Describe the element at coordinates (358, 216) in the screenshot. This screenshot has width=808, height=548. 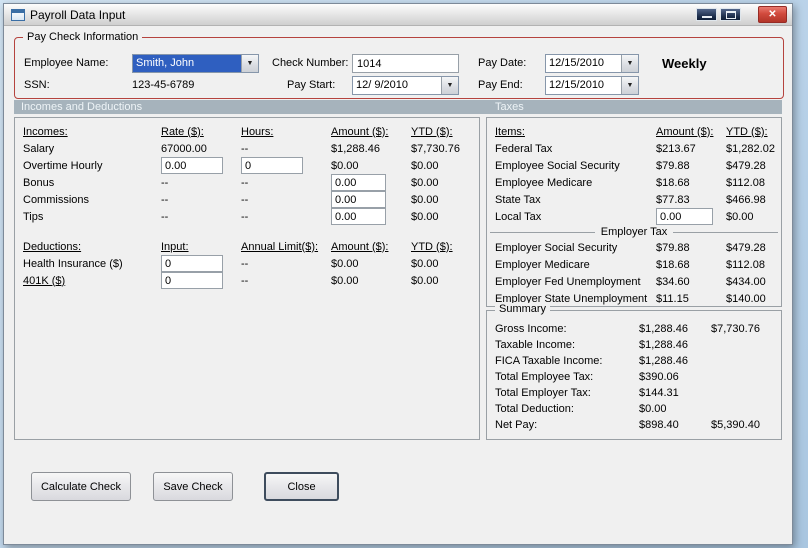
I see `tips-amount-input` at that location.